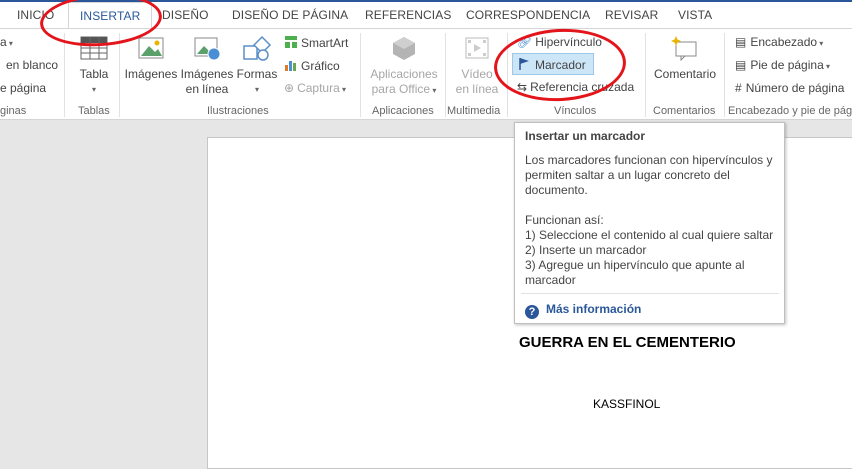 This screenshot has height=469, width=852. What do you see at coordinates (238, 111) in the screenshot?
I see `group-label-illustrations: Ilustraciones` at bounding box center [238, 111].